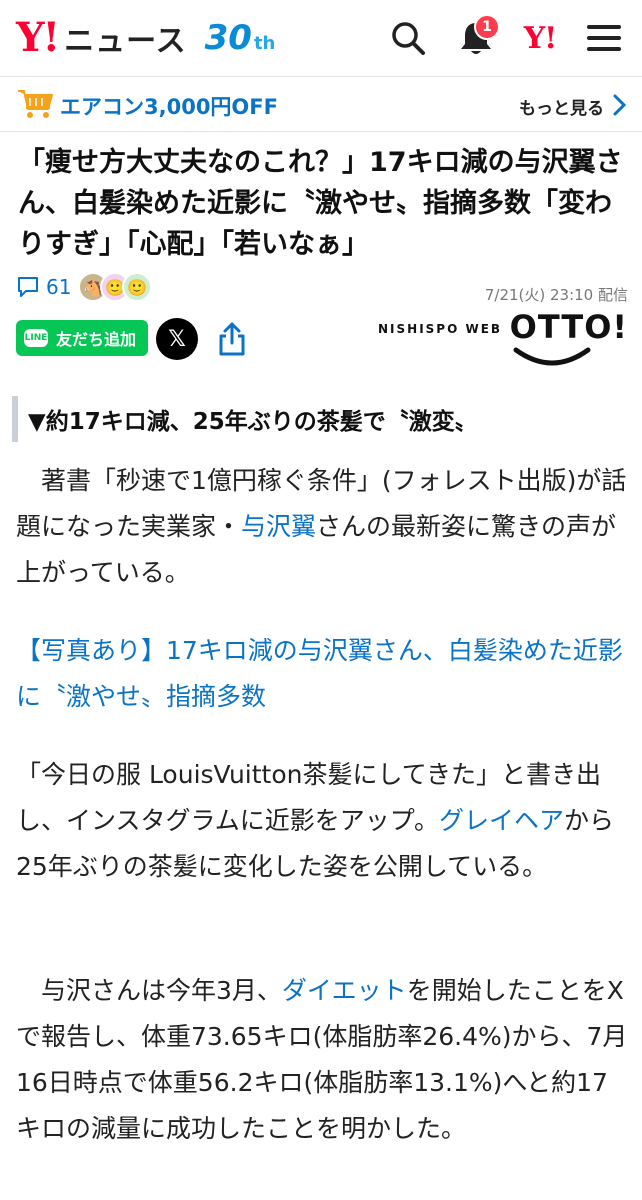  I want to click on promo-banner: エアコン3,000円OFF もっと見る, so click(321, 104).